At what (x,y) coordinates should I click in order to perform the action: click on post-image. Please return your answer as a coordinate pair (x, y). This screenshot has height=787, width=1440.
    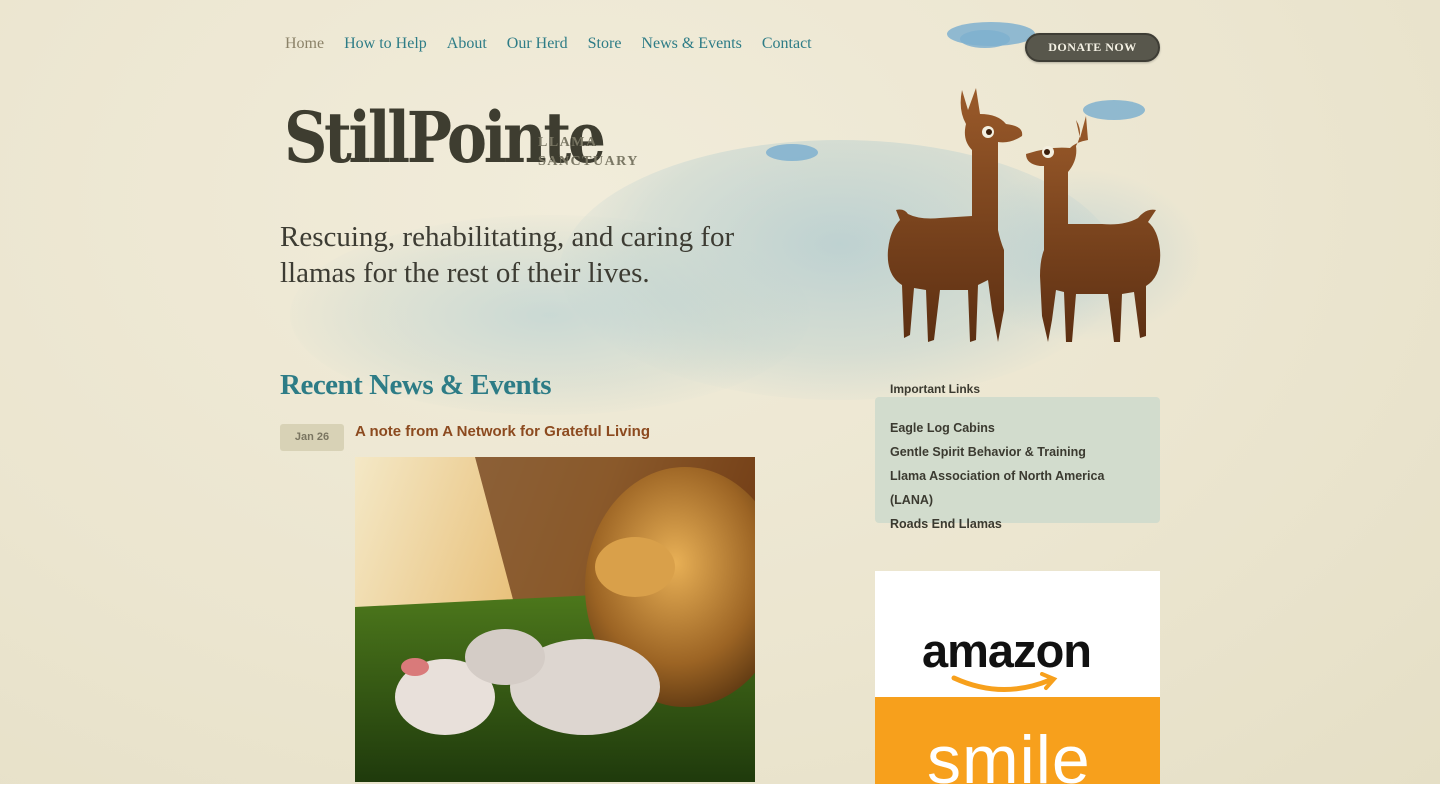
    Looking at the image, I should click on (555, 619).